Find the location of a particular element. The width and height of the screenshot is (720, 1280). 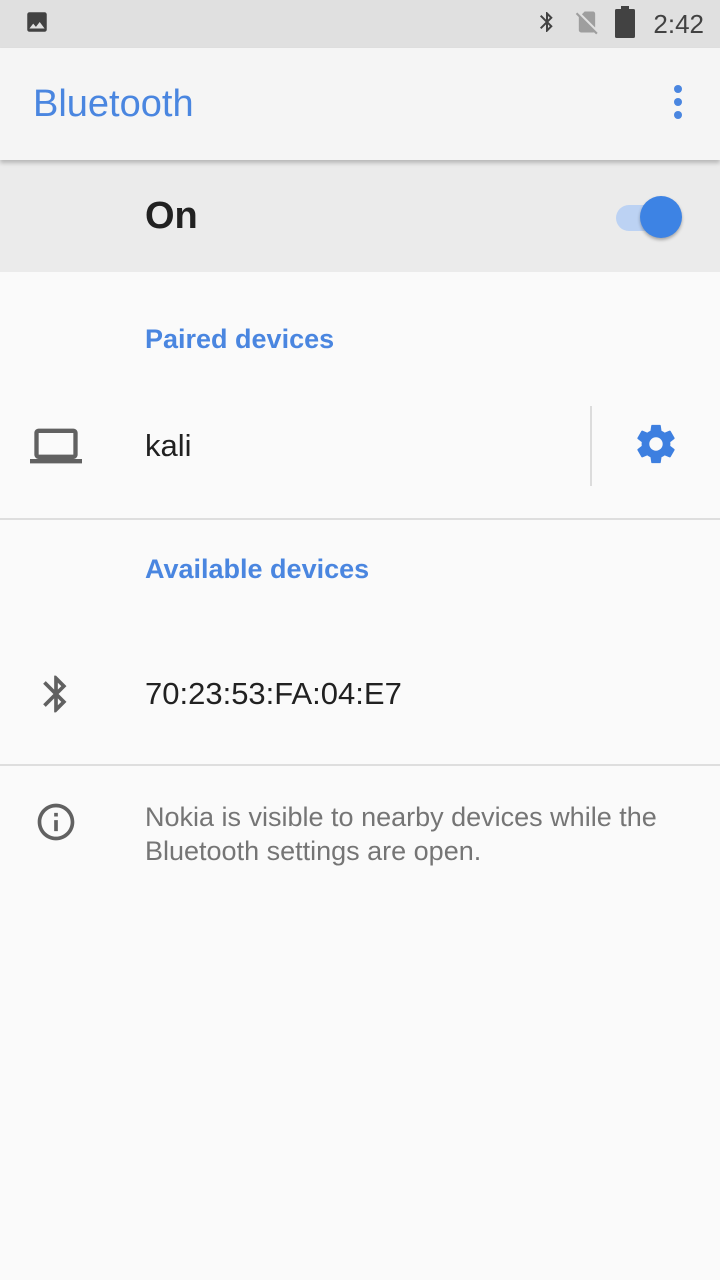

laptop-icon is located at coordinates (56, 446).